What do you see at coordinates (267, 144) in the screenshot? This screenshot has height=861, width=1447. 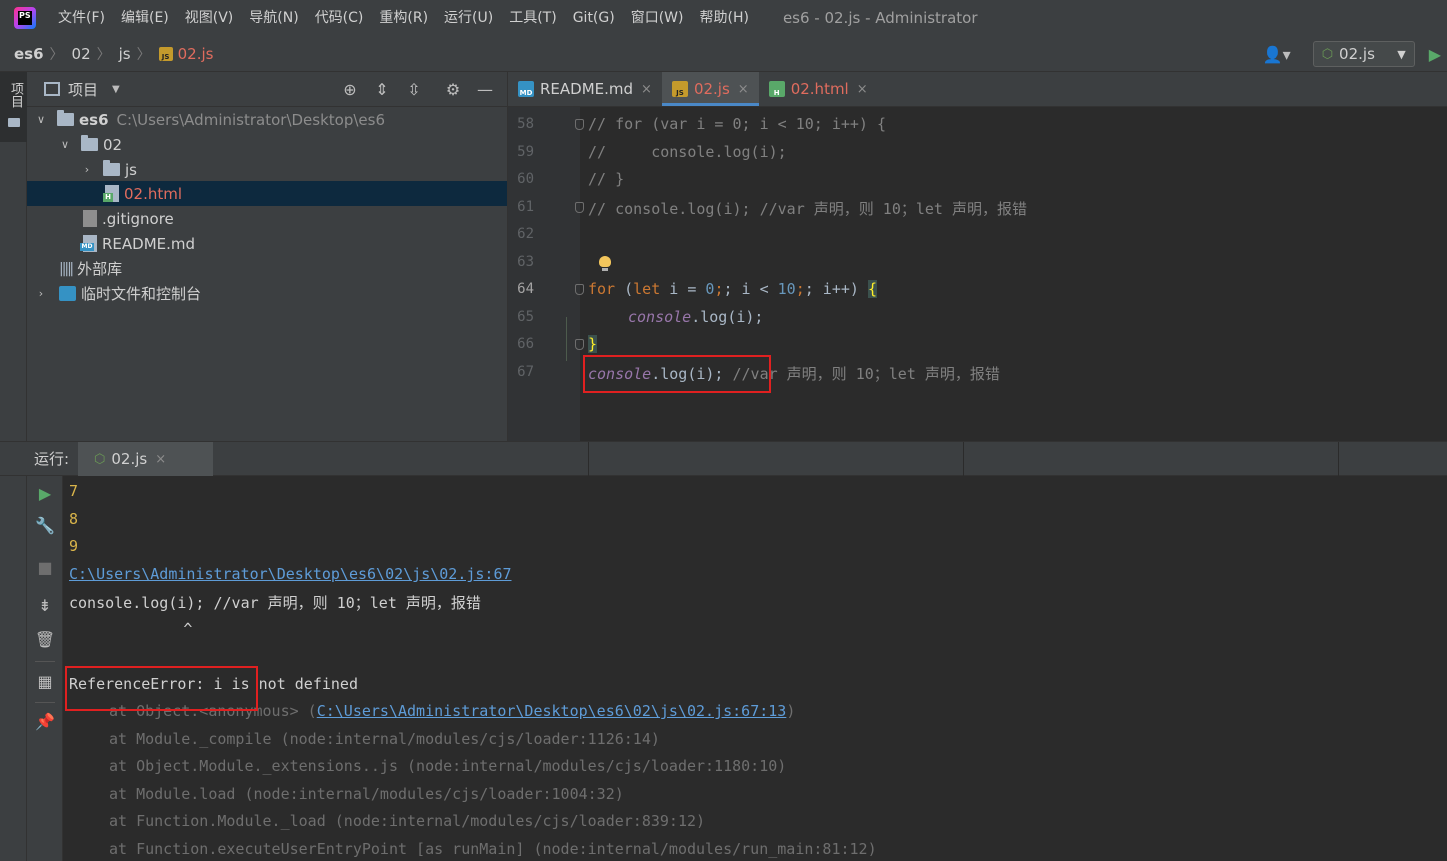 I see `tree-item-02: ∨ 02` at bounding box center [267, 144].